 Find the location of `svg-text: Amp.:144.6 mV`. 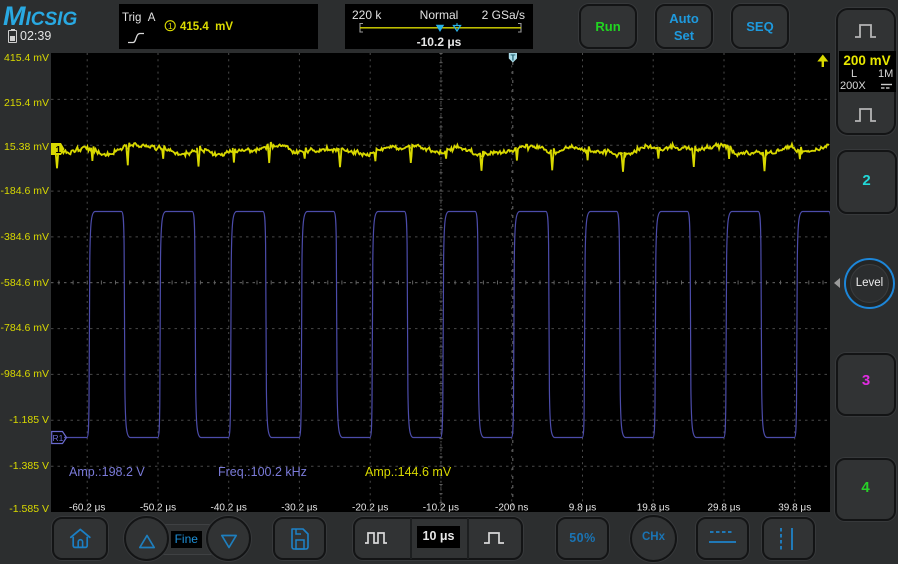

svg-text: Amp.:144.6 mV is located at coordinates (408, 472).